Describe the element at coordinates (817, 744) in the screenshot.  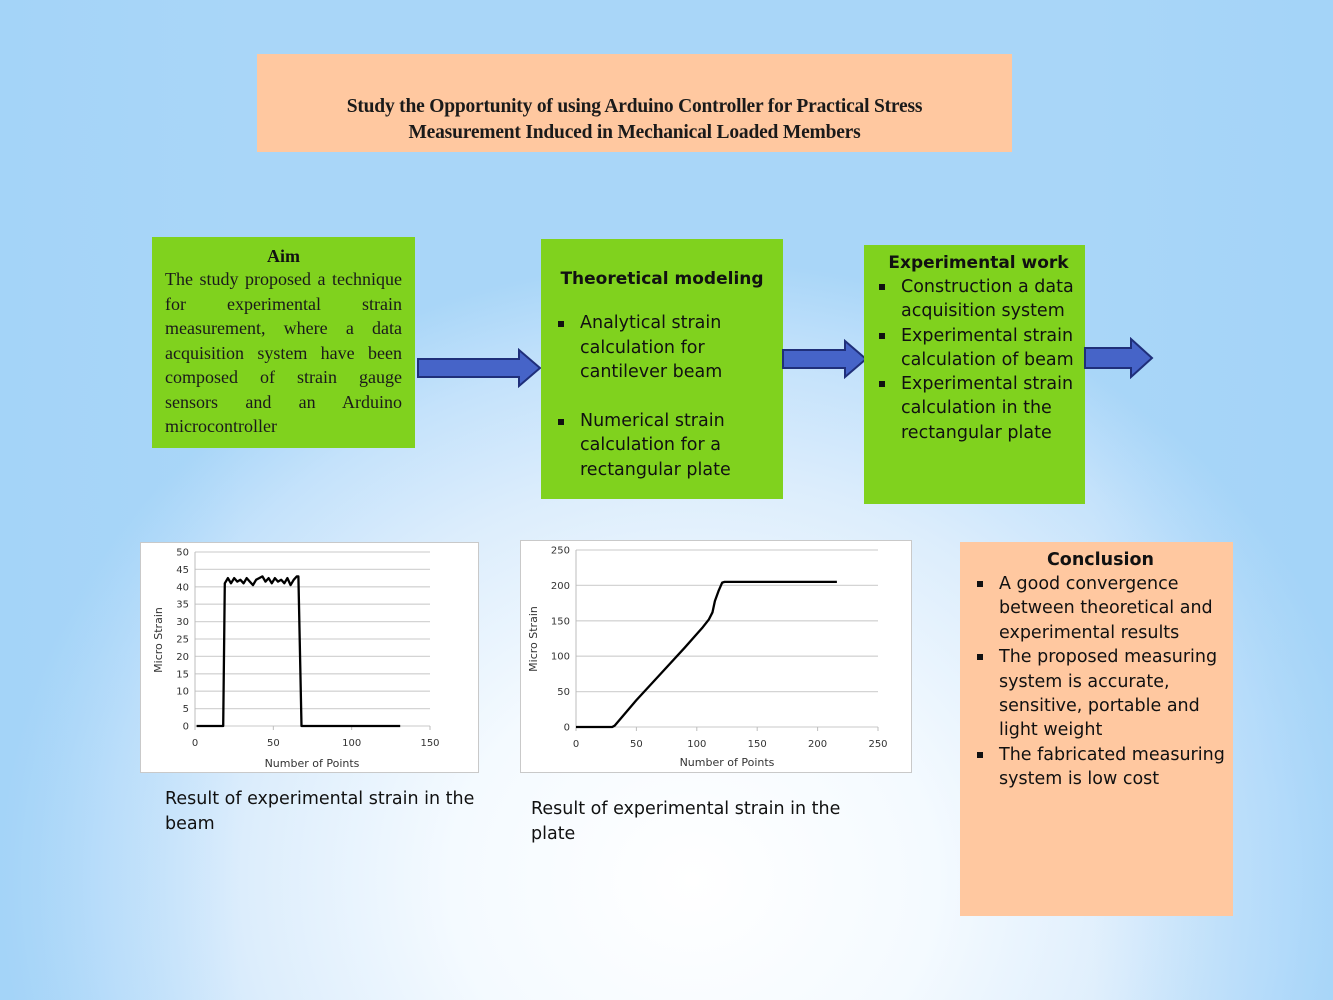
I see `x-tick-label: 200` at that location.